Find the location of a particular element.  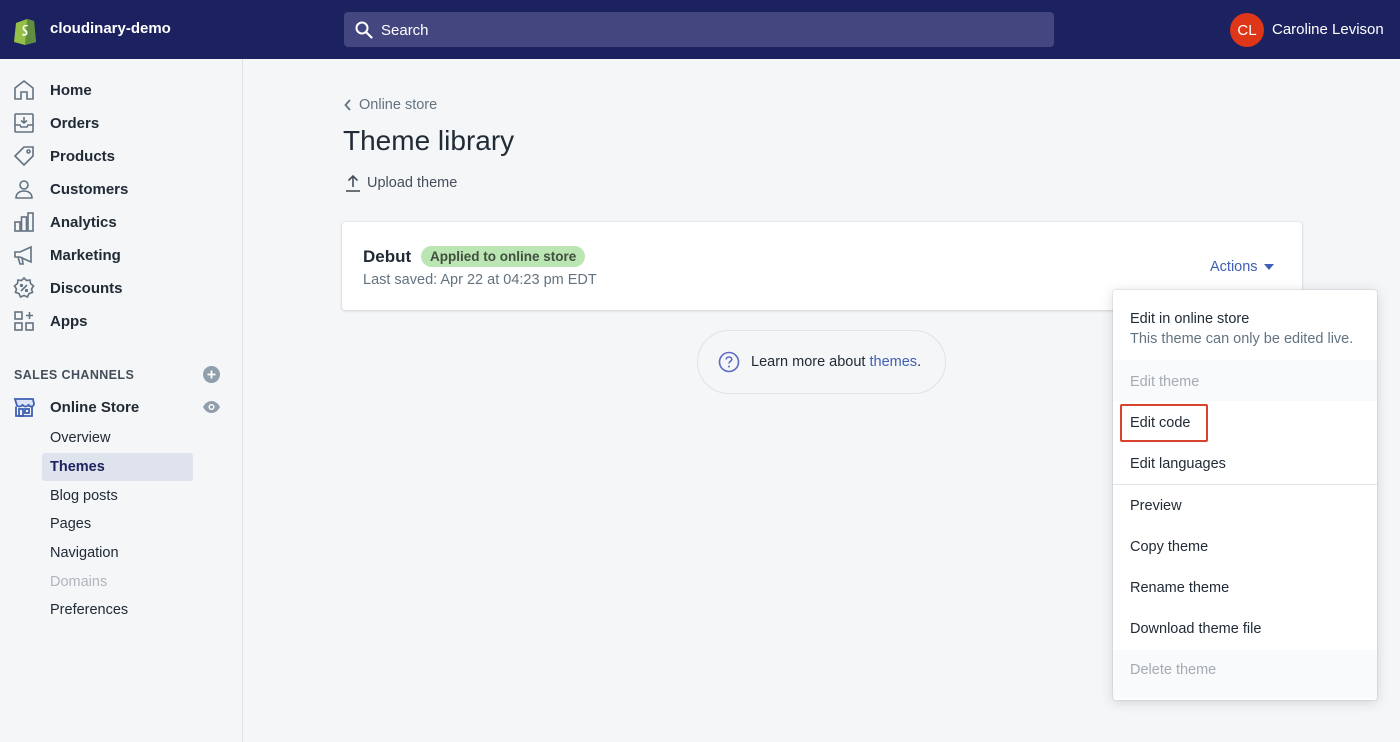

sidebar-sub-domains: Domains is located at coordinates (79, 582).